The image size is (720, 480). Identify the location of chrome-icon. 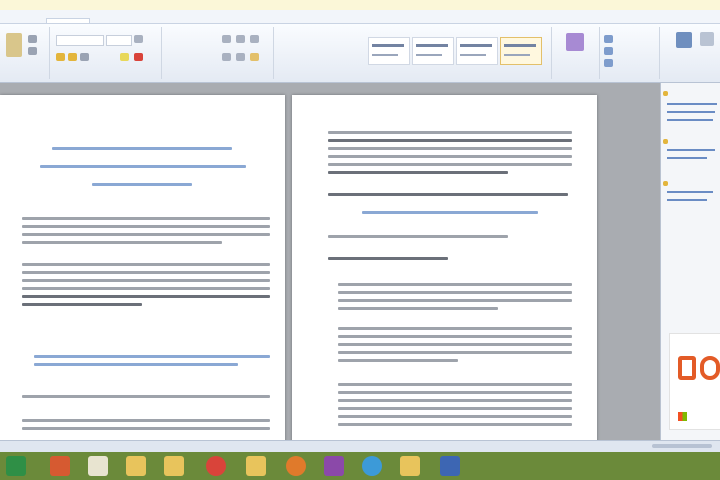
(216, 466).